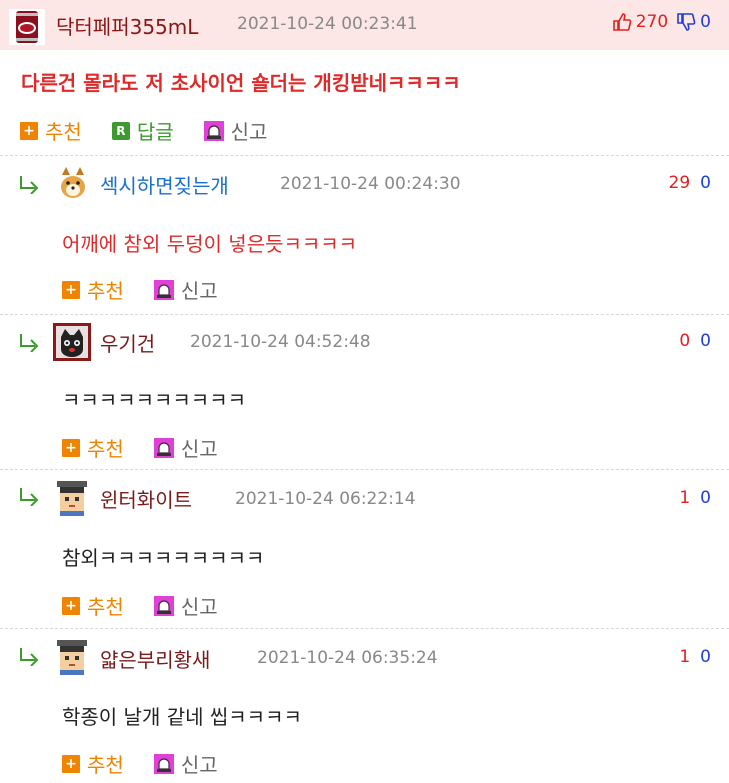 This screenshot has width=729, height=783. I want to click on comment-votes: 29 0, so click(690, 183).